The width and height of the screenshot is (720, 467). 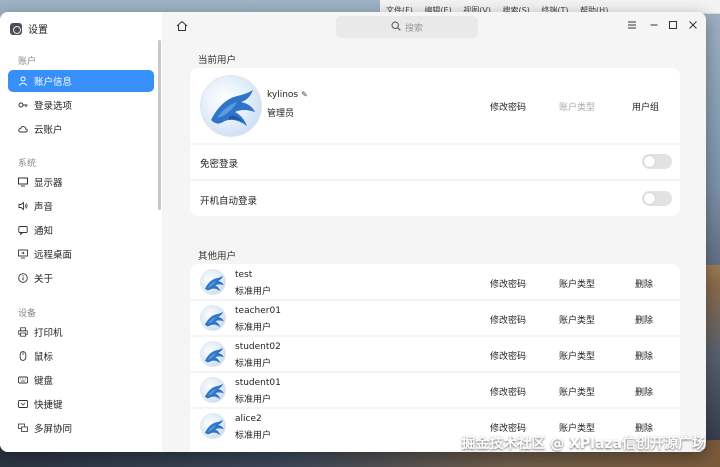 What do you see at coordinates (23, 81) in the screenshot?
I see `user-icon` at bounding box center [23, 81].